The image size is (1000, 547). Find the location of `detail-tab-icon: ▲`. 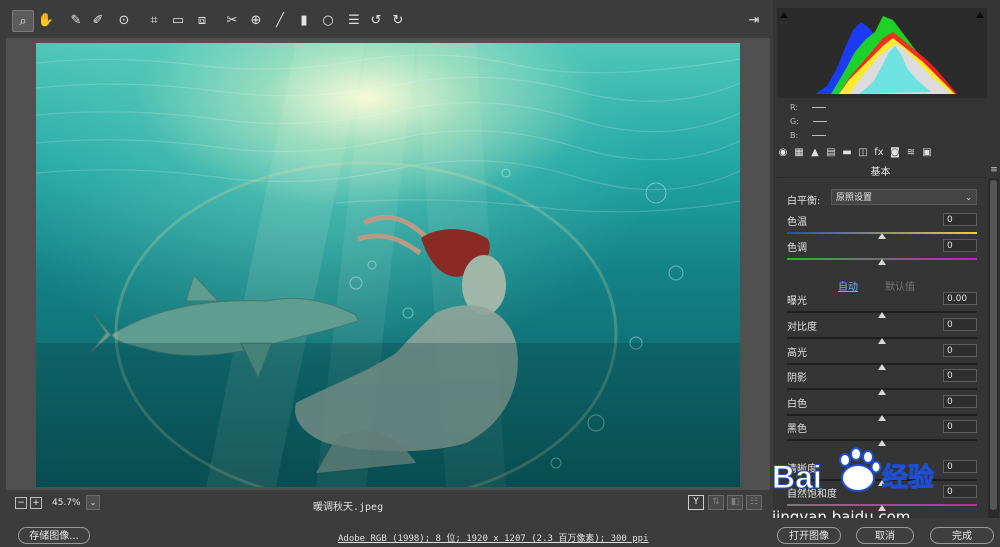

detail-tab-icon: ▲ is located at coordinates (815, 153).